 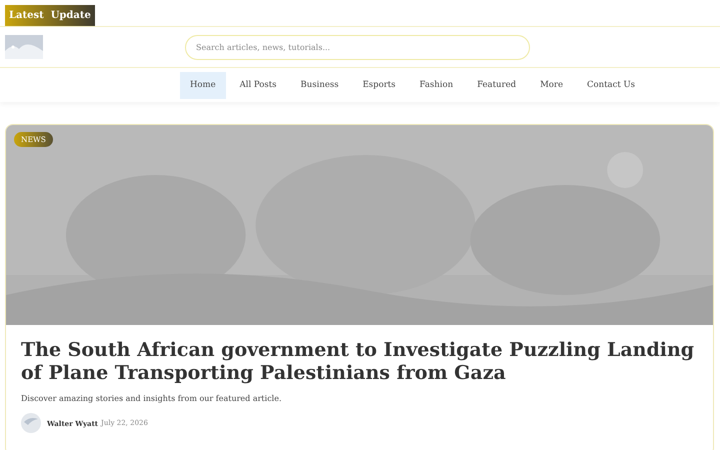 What do you see at coordinates (379, 85) in the screenshot?
I see `nav-link: Esports` at bounding box center [379, 85].